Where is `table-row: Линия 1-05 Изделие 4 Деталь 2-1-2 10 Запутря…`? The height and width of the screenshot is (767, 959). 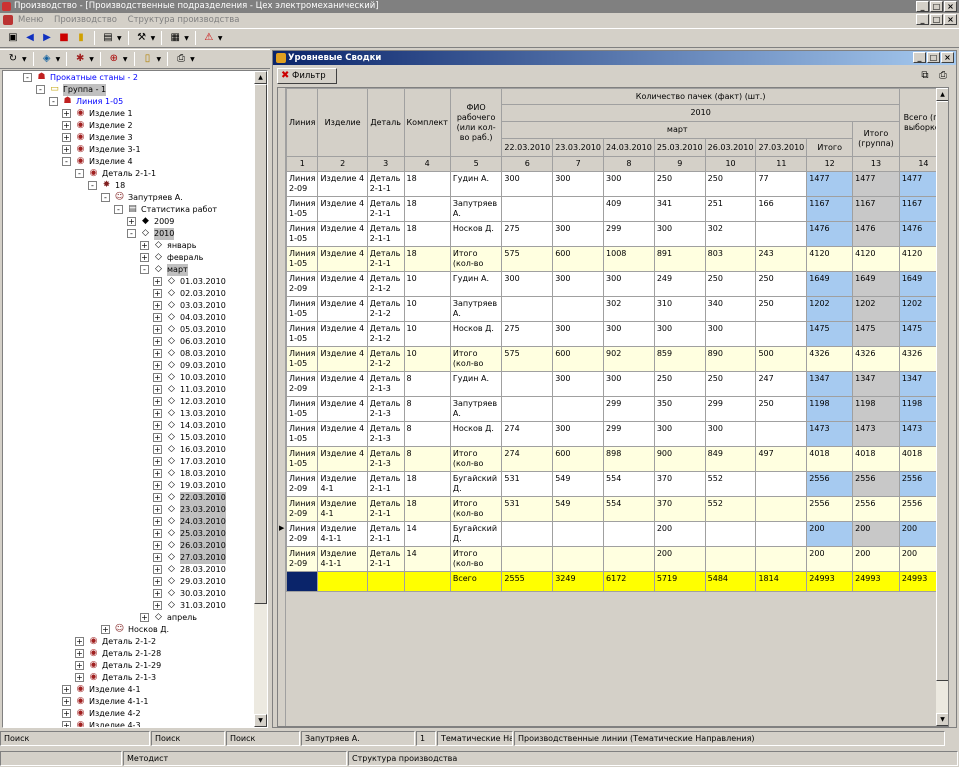
table-row: Линия 1-05 Изделие 4 Деталь 2-1-2 10 Запутря… is located at coordinates (616, 309).